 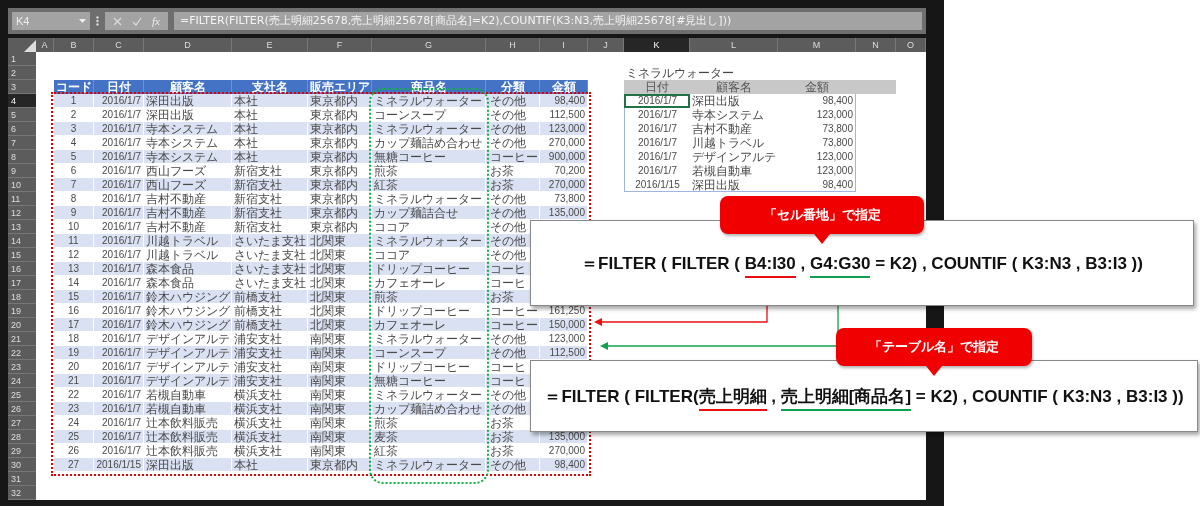 What do you see at coordinates (22, 353) in the screenshot?
I see `row-number: 22` at bounding box center [22, 353].